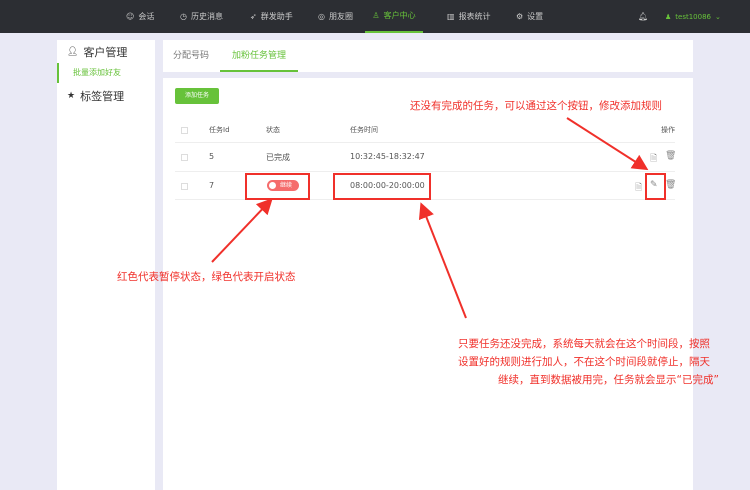  I want to click on annotation-status: 红色代表暂停状态，绿色代表开启状态, so click(206, 277).